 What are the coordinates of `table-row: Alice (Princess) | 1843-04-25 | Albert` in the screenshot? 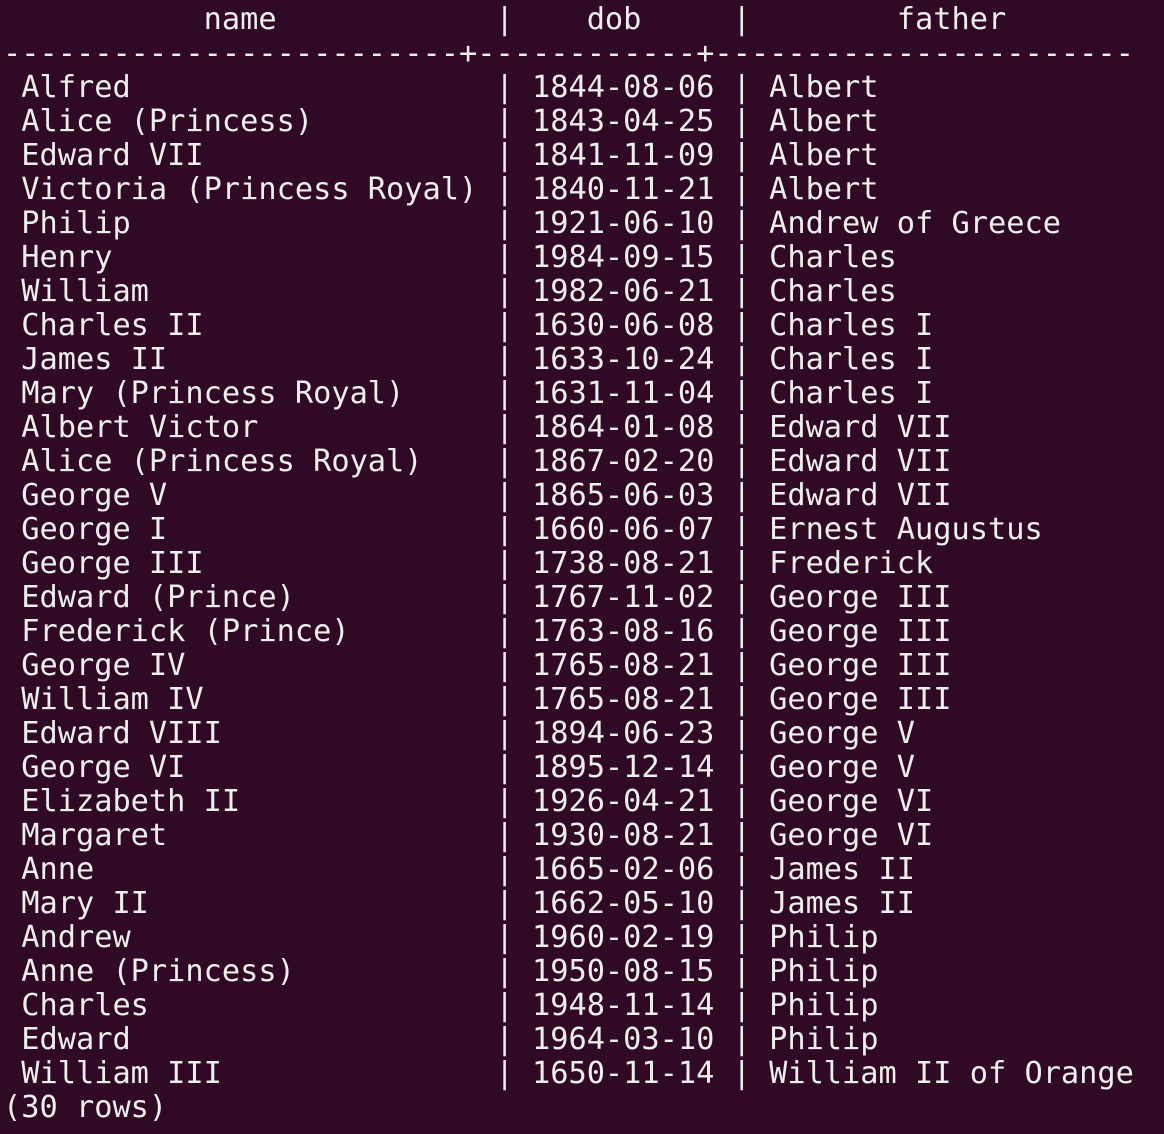 It's located at (441, 121).